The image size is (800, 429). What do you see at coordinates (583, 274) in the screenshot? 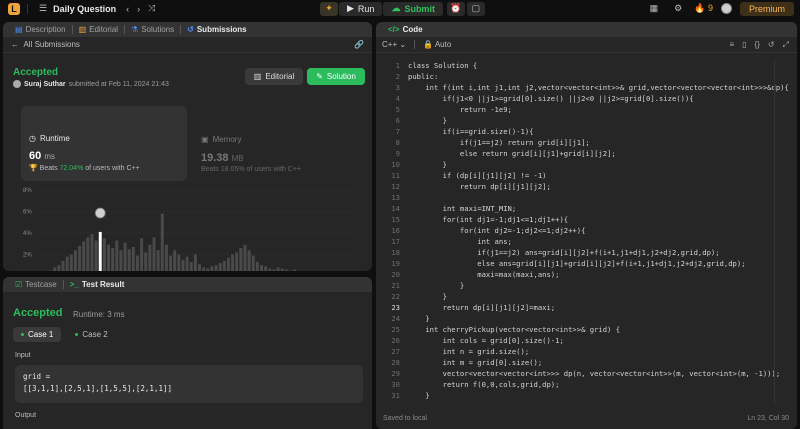
I see `code-line: 20 maxi=max(maxi,ans);` at bounding box center [583, 274].